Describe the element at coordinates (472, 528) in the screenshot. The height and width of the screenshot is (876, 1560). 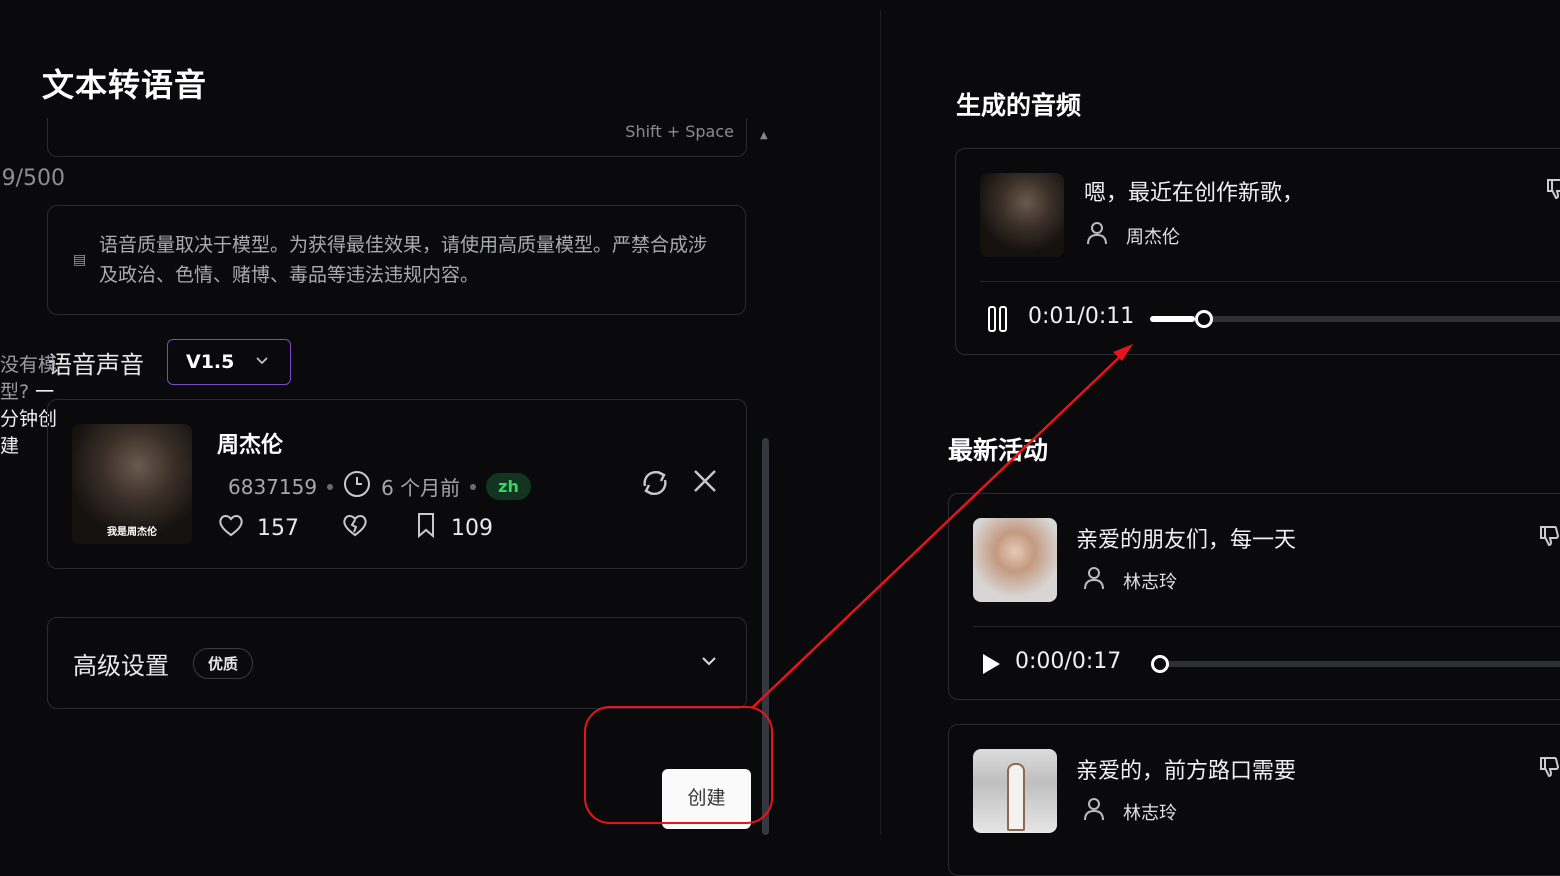
I see `bookmarks-count: 109` at that location.